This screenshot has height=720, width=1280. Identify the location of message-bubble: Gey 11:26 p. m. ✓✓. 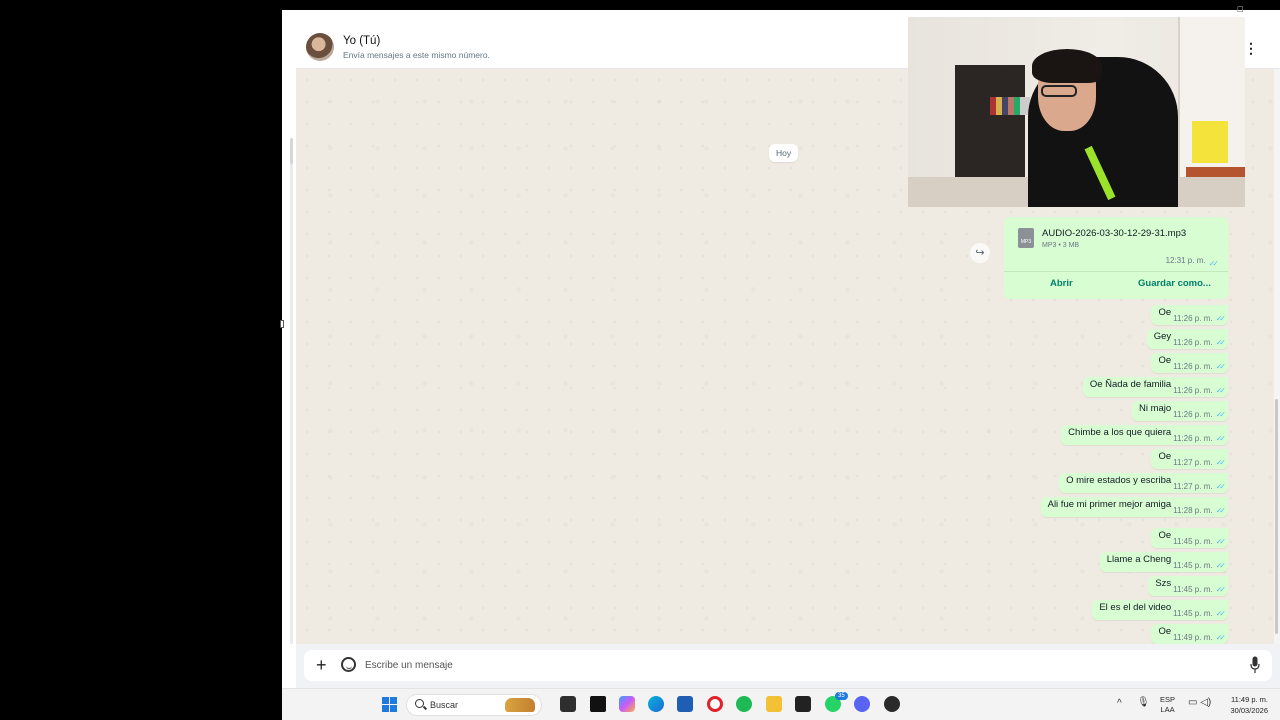
(1187, 339).